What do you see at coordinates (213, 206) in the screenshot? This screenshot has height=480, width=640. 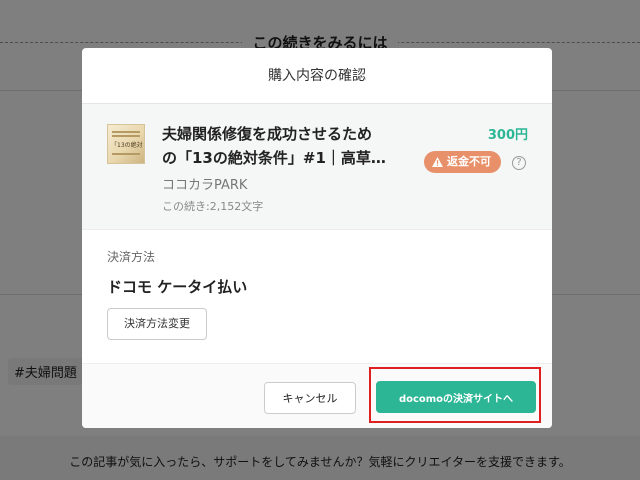 I see `remaining-length: この続き:2,152文字` at bounding box center [213, 206].